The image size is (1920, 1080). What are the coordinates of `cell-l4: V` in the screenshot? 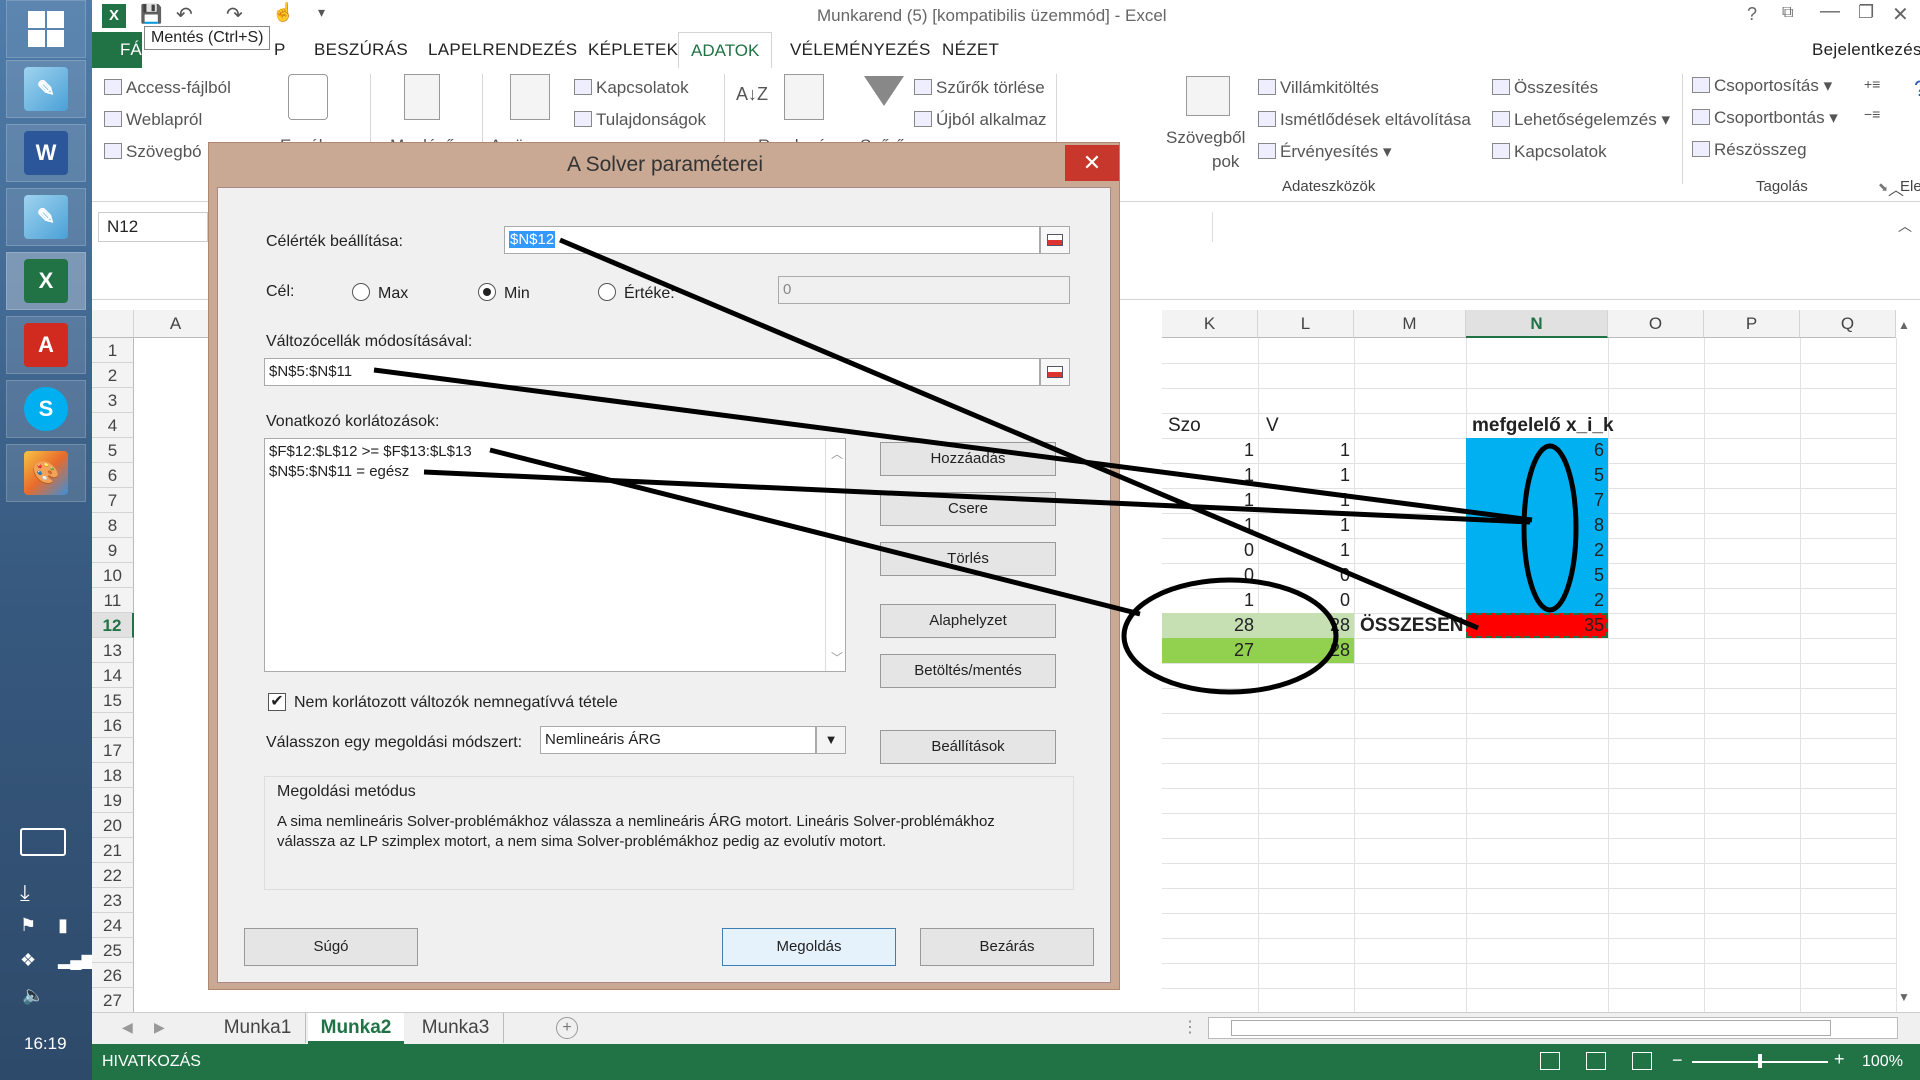 It's located at (1272, 425).